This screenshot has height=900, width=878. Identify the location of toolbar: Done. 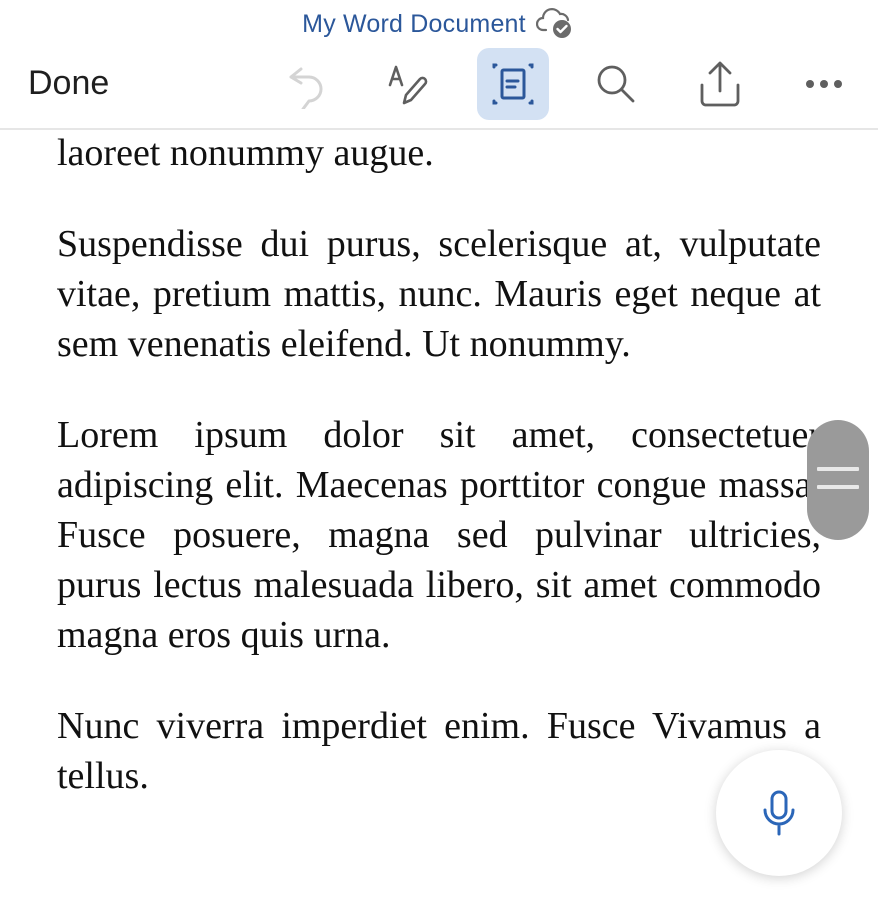
(439, 88).